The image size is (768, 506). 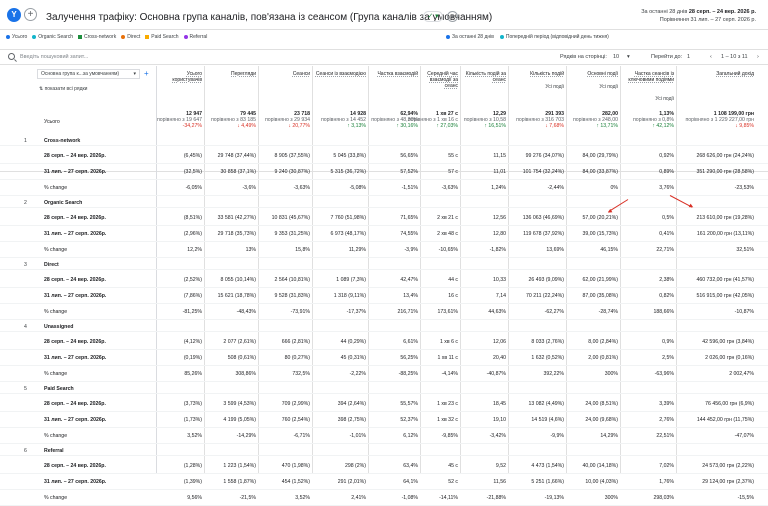 I want to click on table-cell: 188,66%, so click(x=663, y=312).